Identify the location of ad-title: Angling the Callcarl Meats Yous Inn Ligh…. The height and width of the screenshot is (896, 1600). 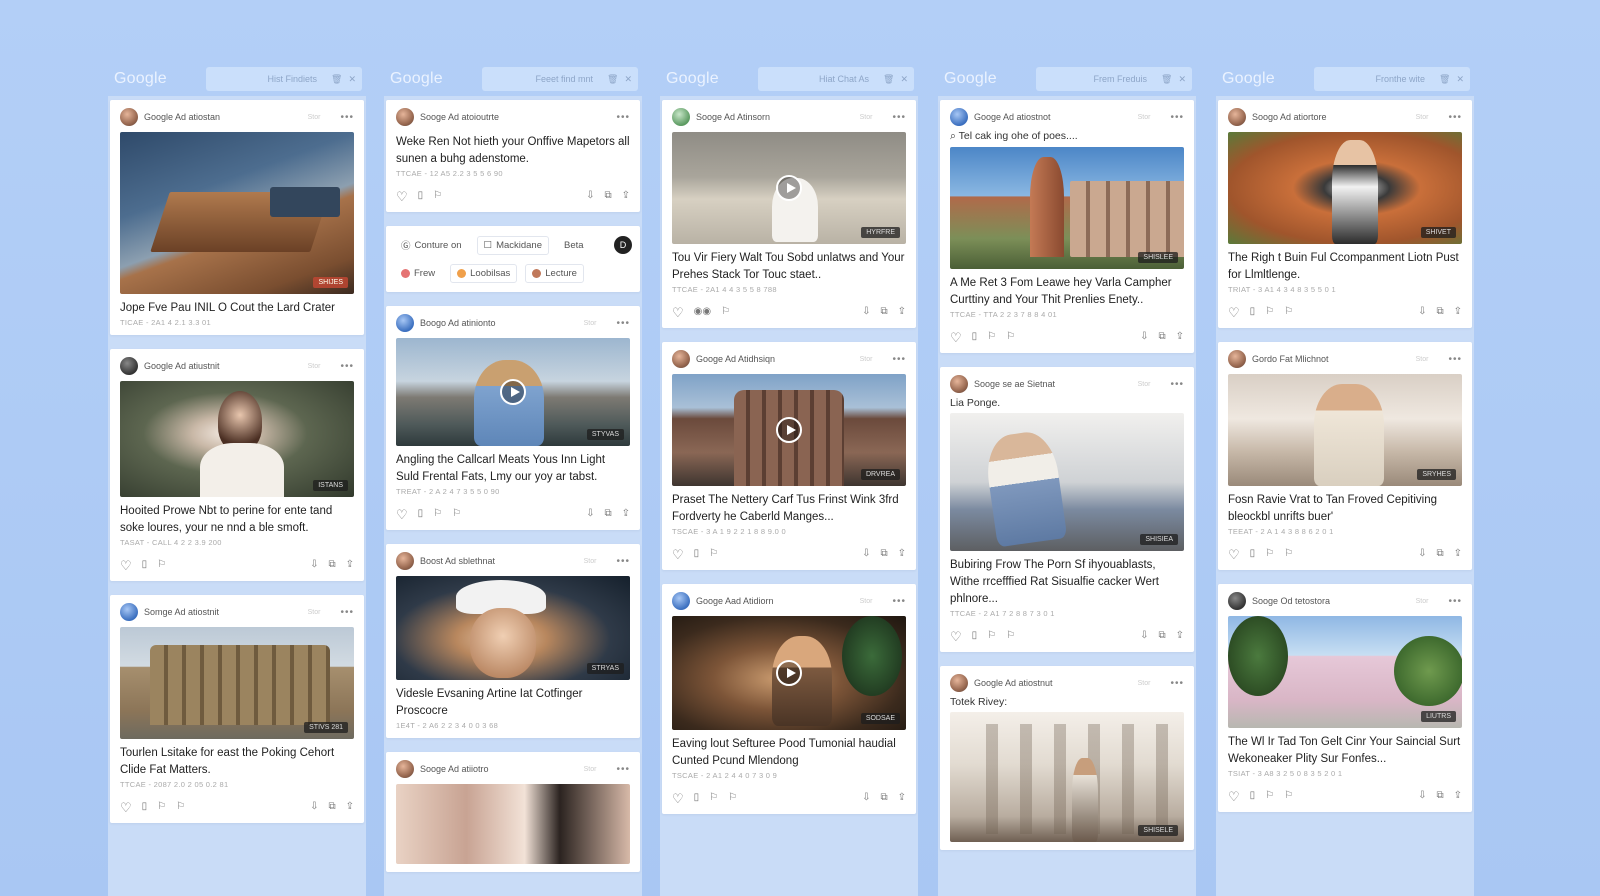
(513, 469).